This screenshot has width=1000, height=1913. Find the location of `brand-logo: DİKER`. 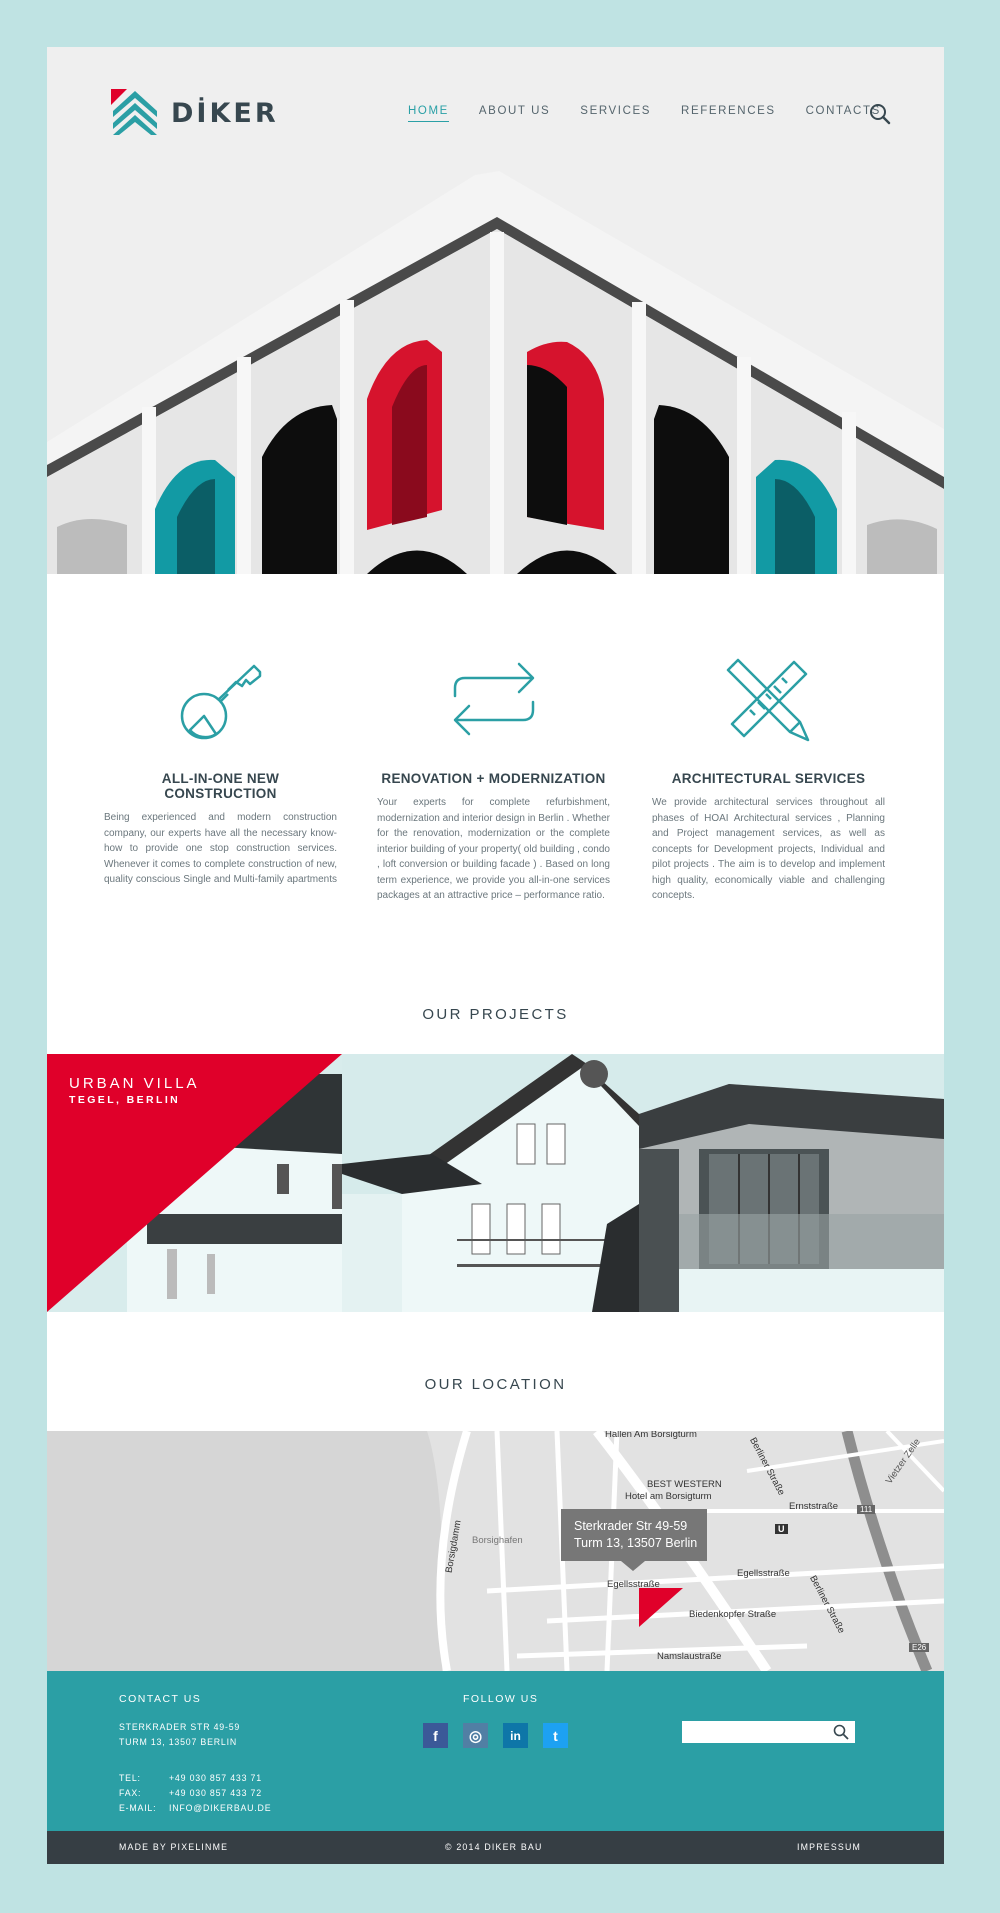

brand-logo: DİKER is located at coordinates (195, 113).